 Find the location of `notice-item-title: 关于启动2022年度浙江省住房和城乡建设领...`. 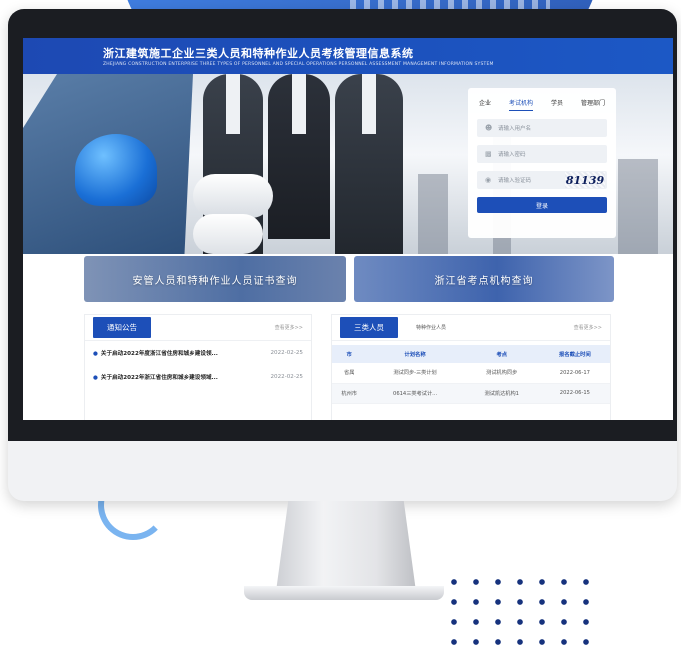

notice-item-title: 关于启动2022年度浙江省住房和城乡建设领... is located at coordinates (159, 354).